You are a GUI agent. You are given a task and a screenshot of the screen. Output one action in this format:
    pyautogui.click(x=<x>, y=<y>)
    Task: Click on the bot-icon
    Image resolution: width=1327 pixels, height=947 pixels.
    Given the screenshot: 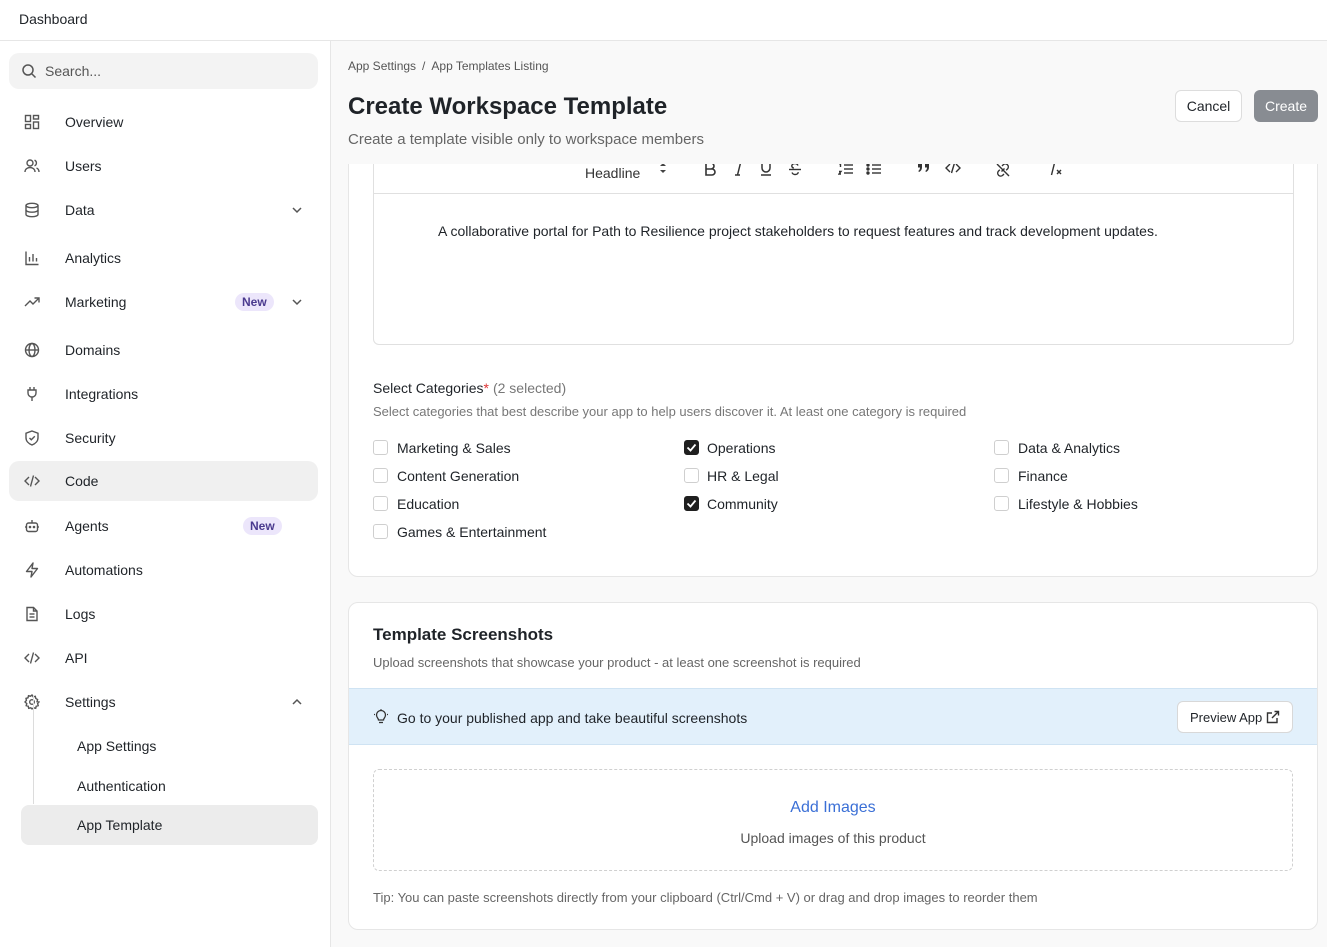 What is the action you would take?
    pyautogui.click(x=32, y=526)
    